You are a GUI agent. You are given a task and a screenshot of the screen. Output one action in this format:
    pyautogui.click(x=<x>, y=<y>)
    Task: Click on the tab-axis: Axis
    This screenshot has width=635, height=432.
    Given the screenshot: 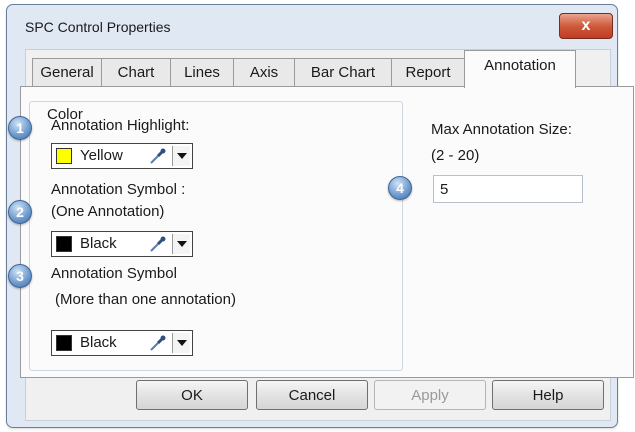 What is the action you would take?
    pyautogui.click(x=264, y=72)
    